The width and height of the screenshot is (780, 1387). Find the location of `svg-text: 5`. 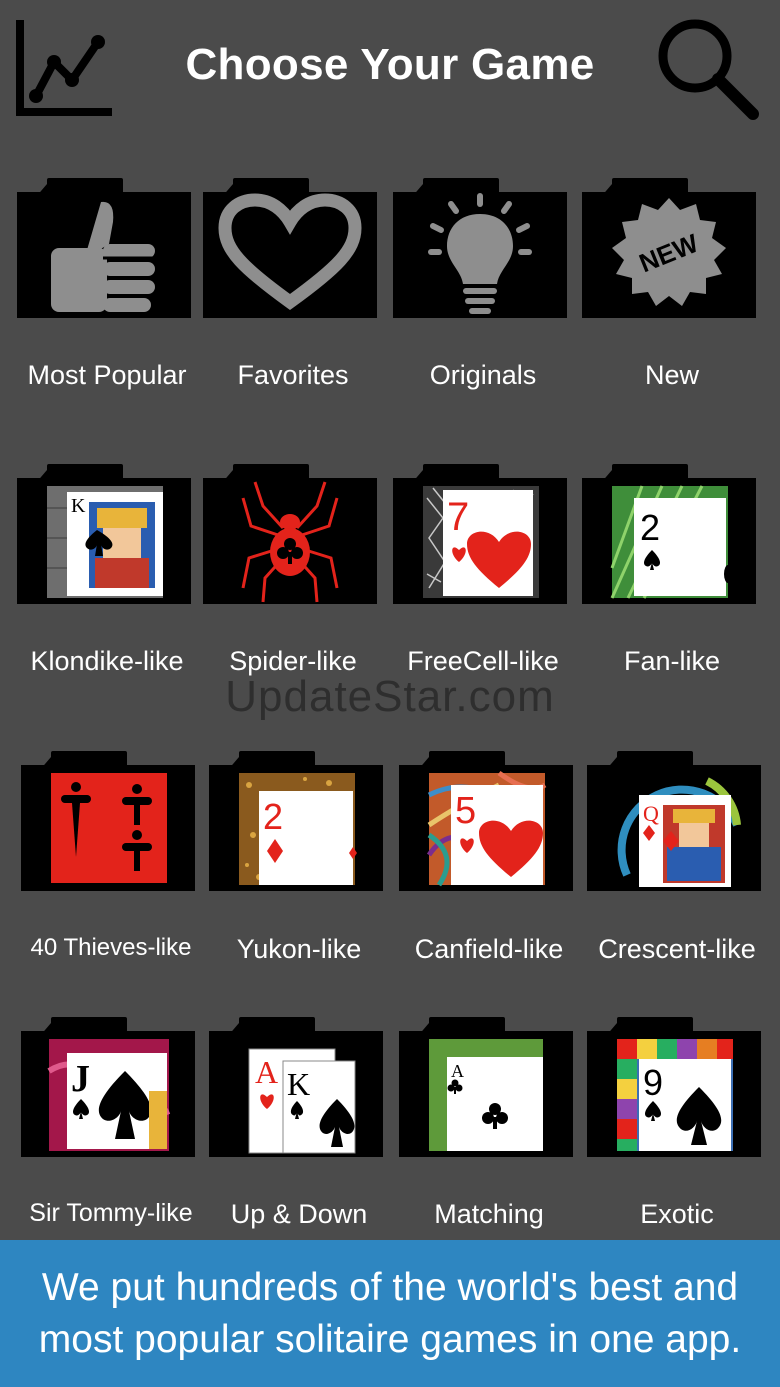

svg-text: 5 is located at coordinates (465, 811).